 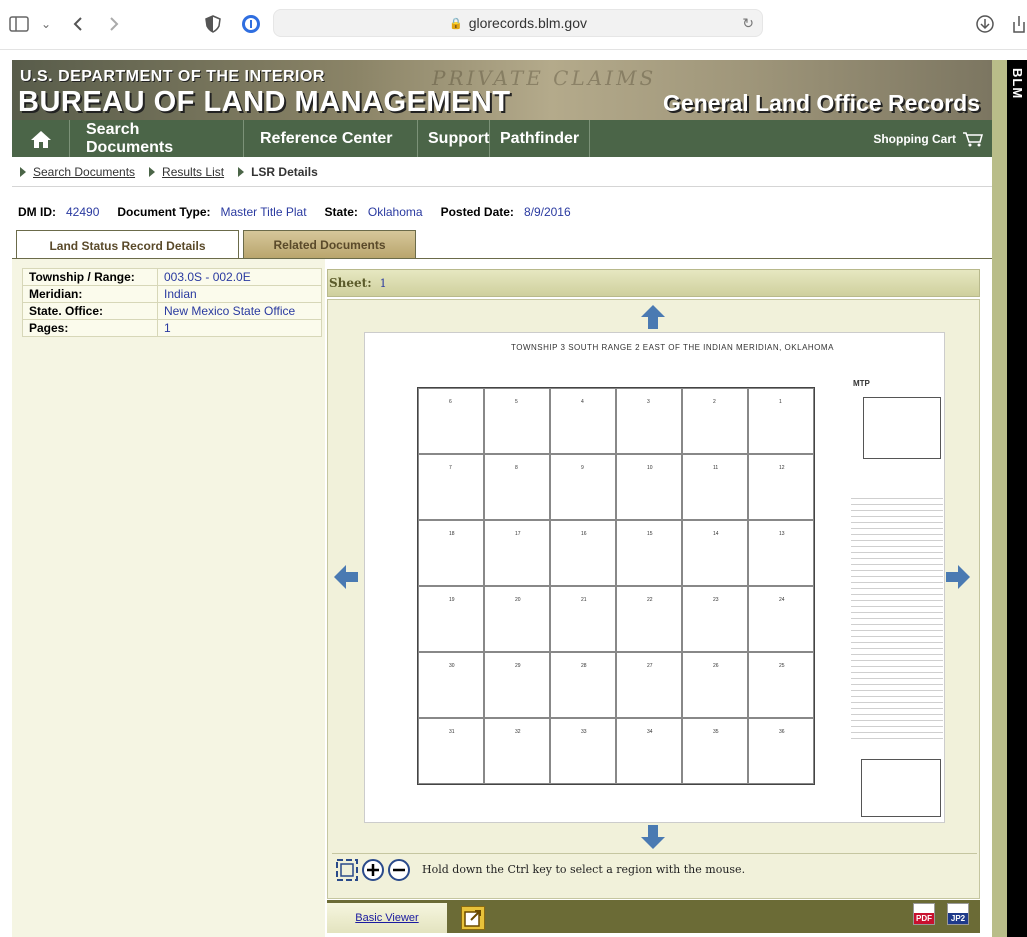 I want to click on arrow-left-icon, so click(x=346, y=577).